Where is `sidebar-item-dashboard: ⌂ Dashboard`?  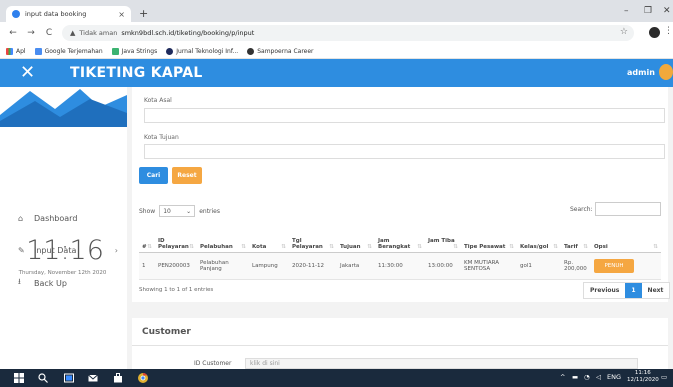
sidebar-item-dashboard: ⌂ Dashboard is located at coordinates (68, 218).